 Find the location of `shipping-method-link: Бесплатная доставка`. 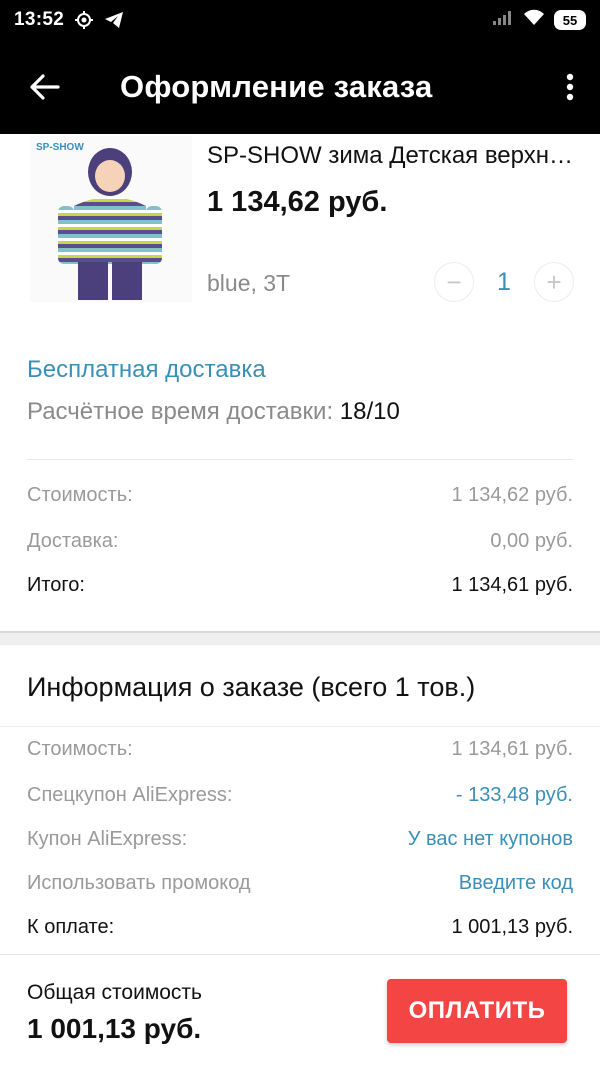

shipping-method-link: Бесплатная доставка is located at coordinates (146, 370).